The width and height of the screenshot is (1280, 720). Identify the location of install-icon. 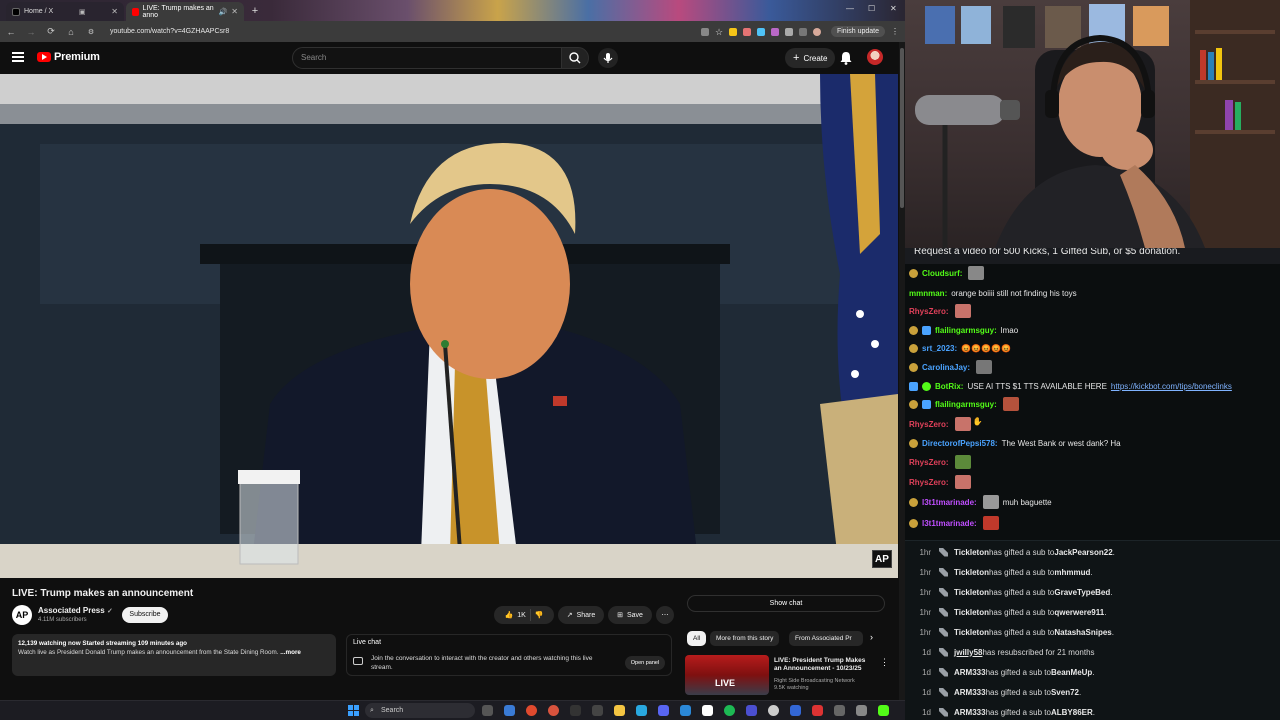
(704, 31).